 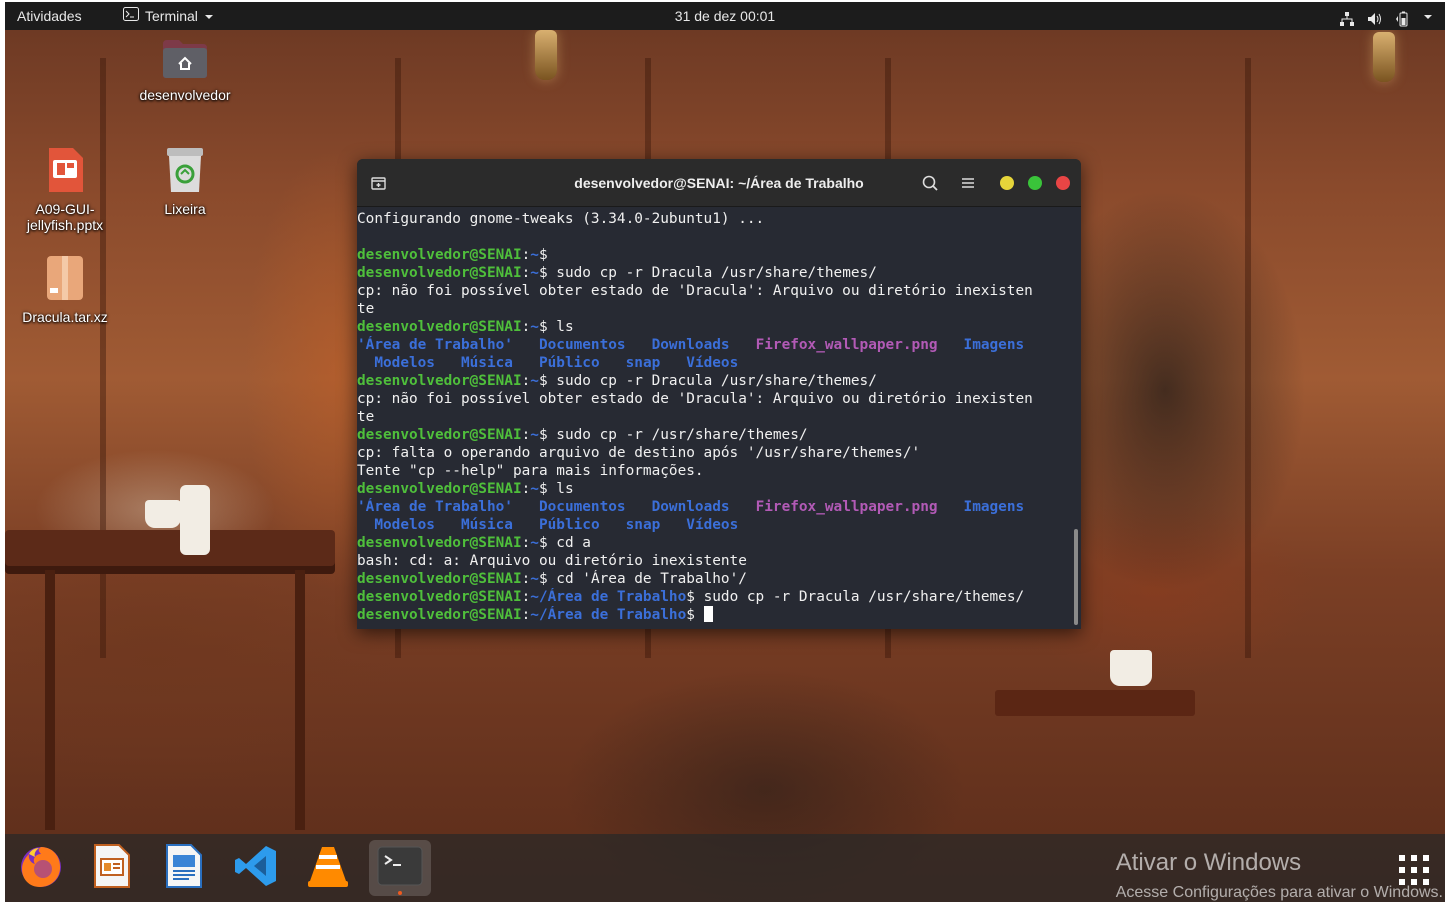 I want to click on terminal-line: Tente "cp --help" para mais informações., so click(x=530, y=471).